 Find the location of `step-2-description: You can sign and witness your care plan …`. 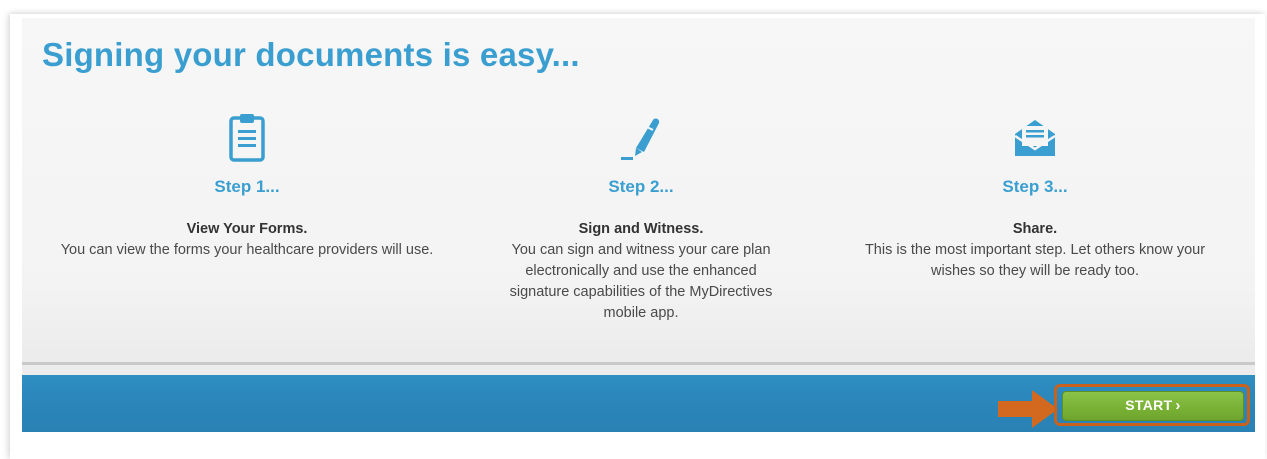

step-2-description: You can sign and witness your care plan … is located at coordinates (641, 281).